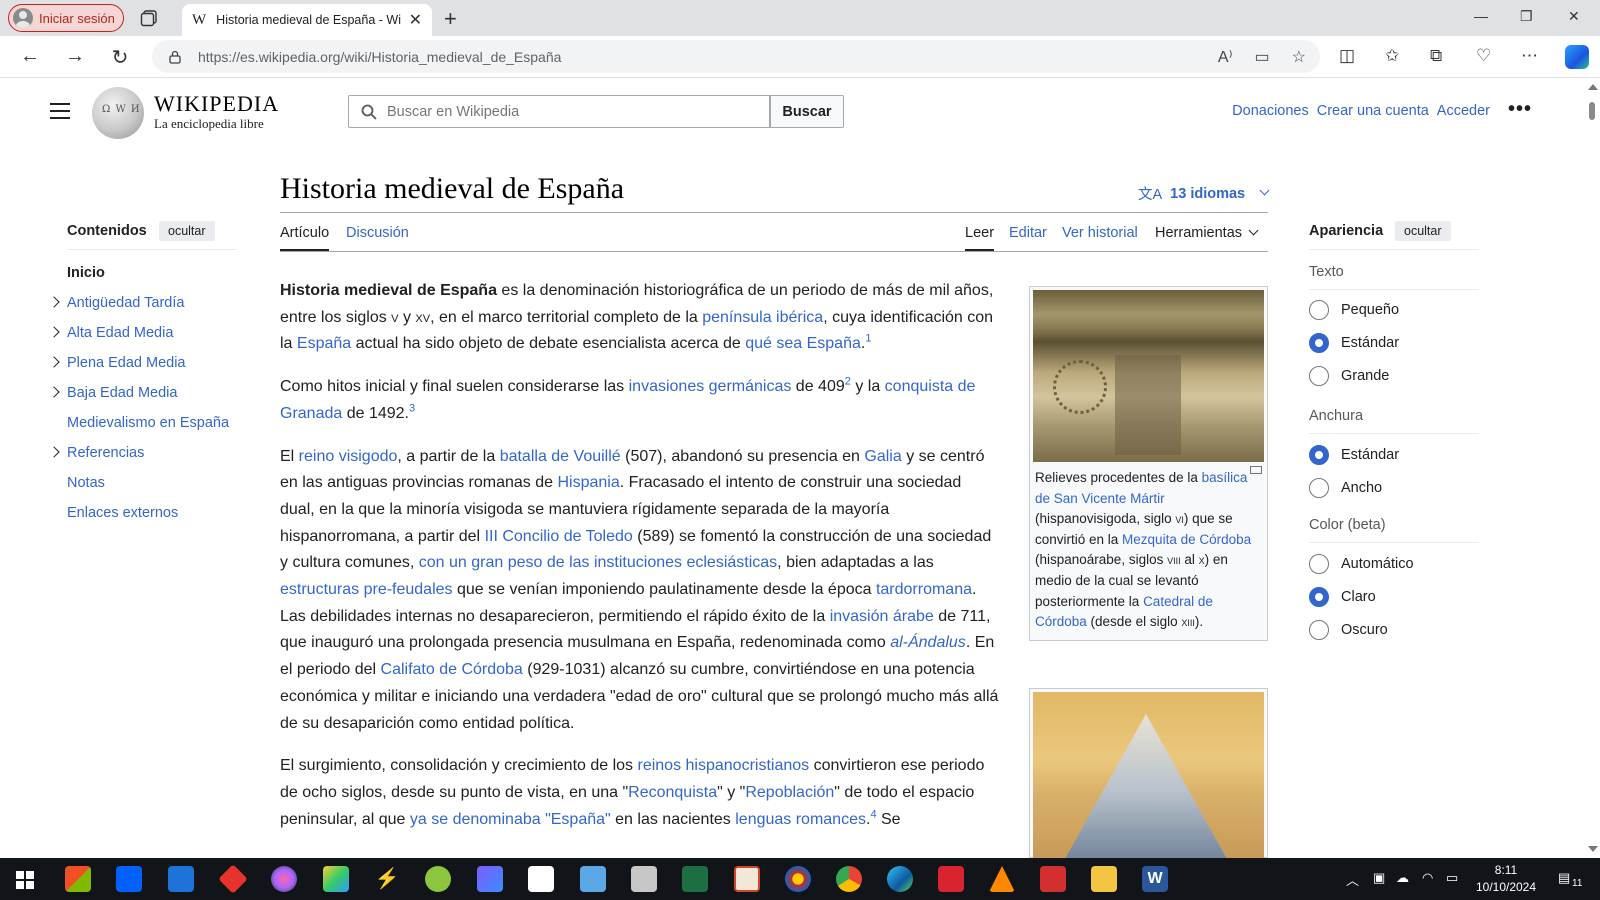 This screenshot has width=1600, height=900. Describe the element at coordinates (882, 616) in the screenshot. I see `link-invasion-arabe: invasión árabe` at that location.